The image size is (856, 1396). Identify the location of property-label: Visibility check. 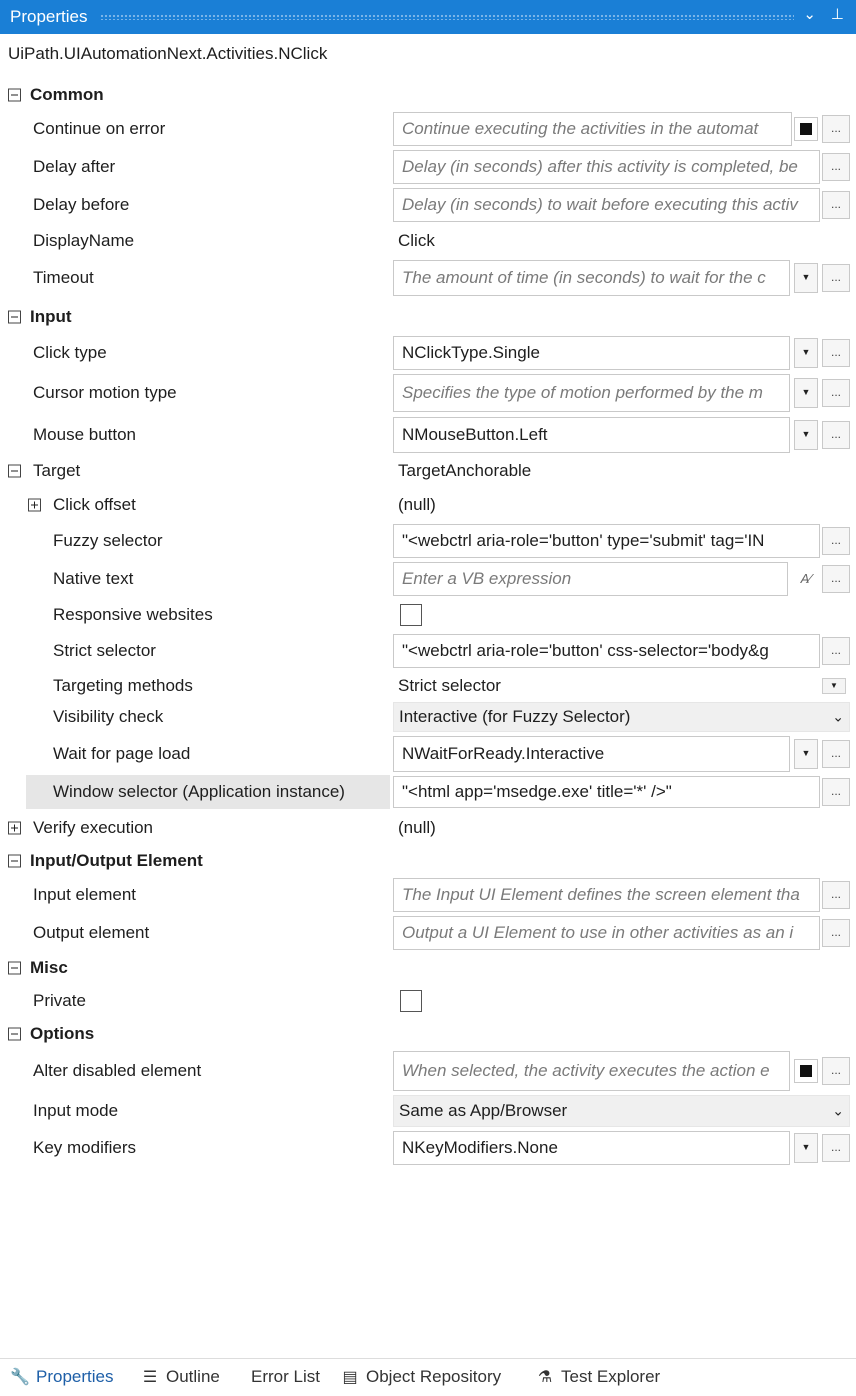
(108, 716).